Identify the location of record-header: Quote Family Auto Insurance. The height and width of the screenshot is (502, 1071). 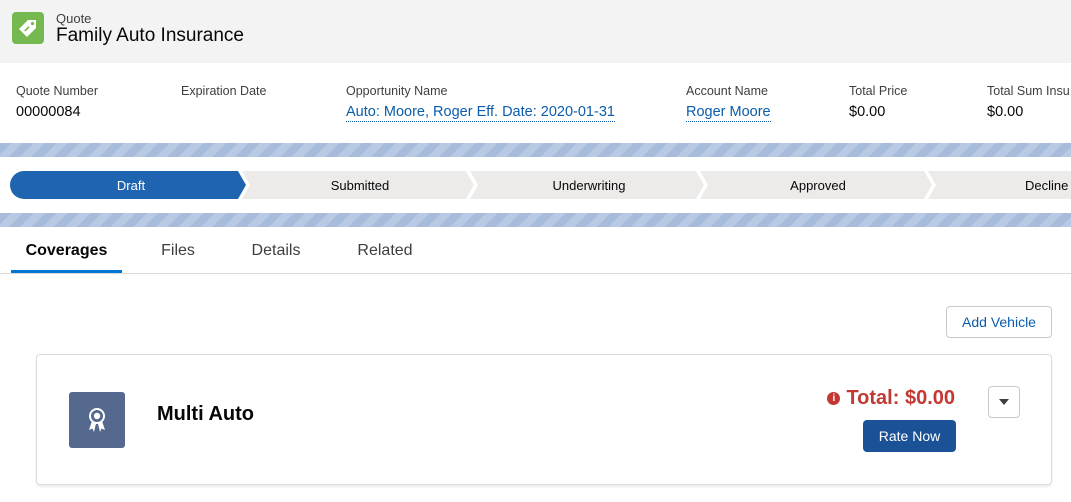
(535, 31).